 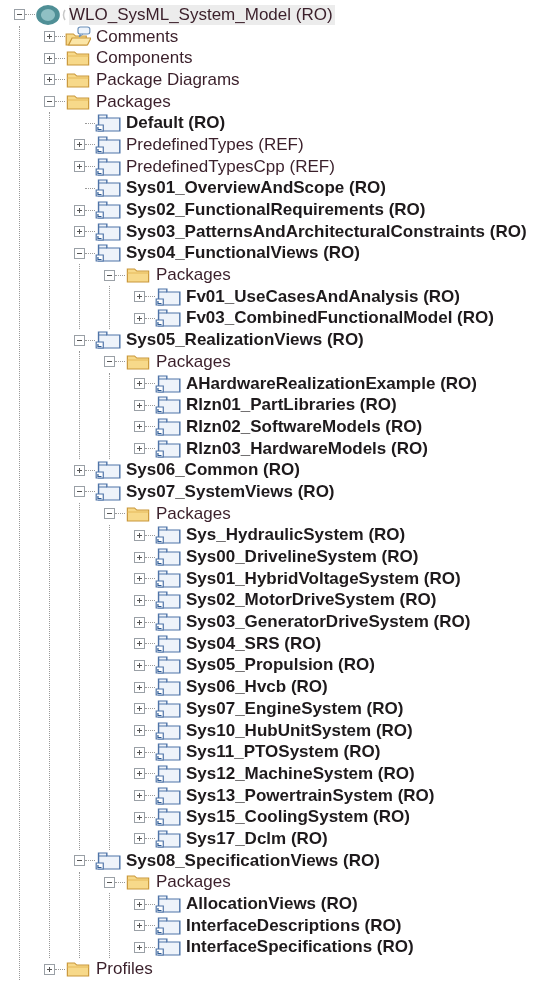 What do you see at coordinates (290, 405) in the screenshot?
I see `tree-item-label: Rlzn01_PartLibraries (RO)` at bounding box center [290, 405].